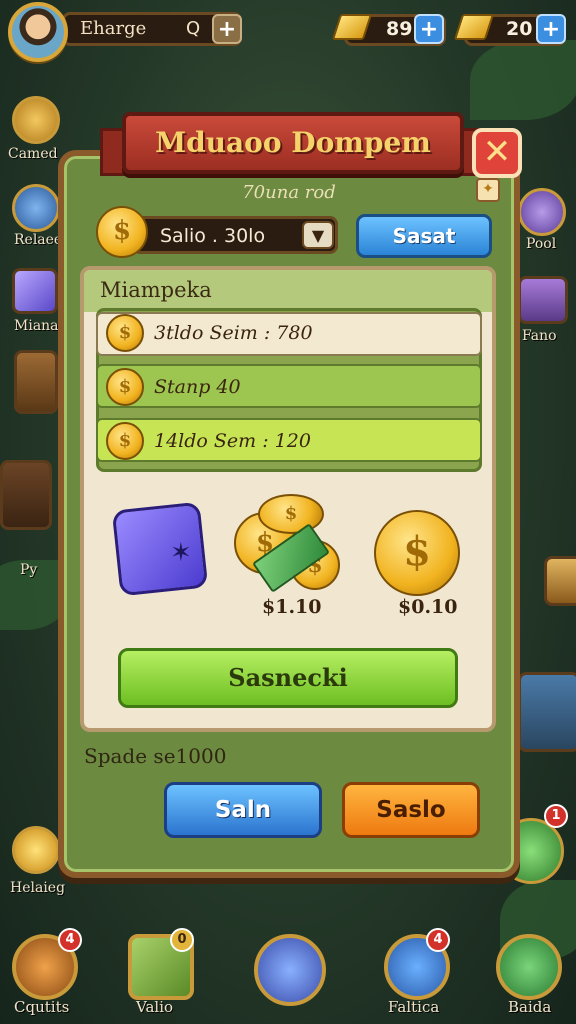 This screenshot has height=1024, width=576. Describe the element at coordinates (519, 29) in the screenshot. I see `resource-value-2: 20` at that location.